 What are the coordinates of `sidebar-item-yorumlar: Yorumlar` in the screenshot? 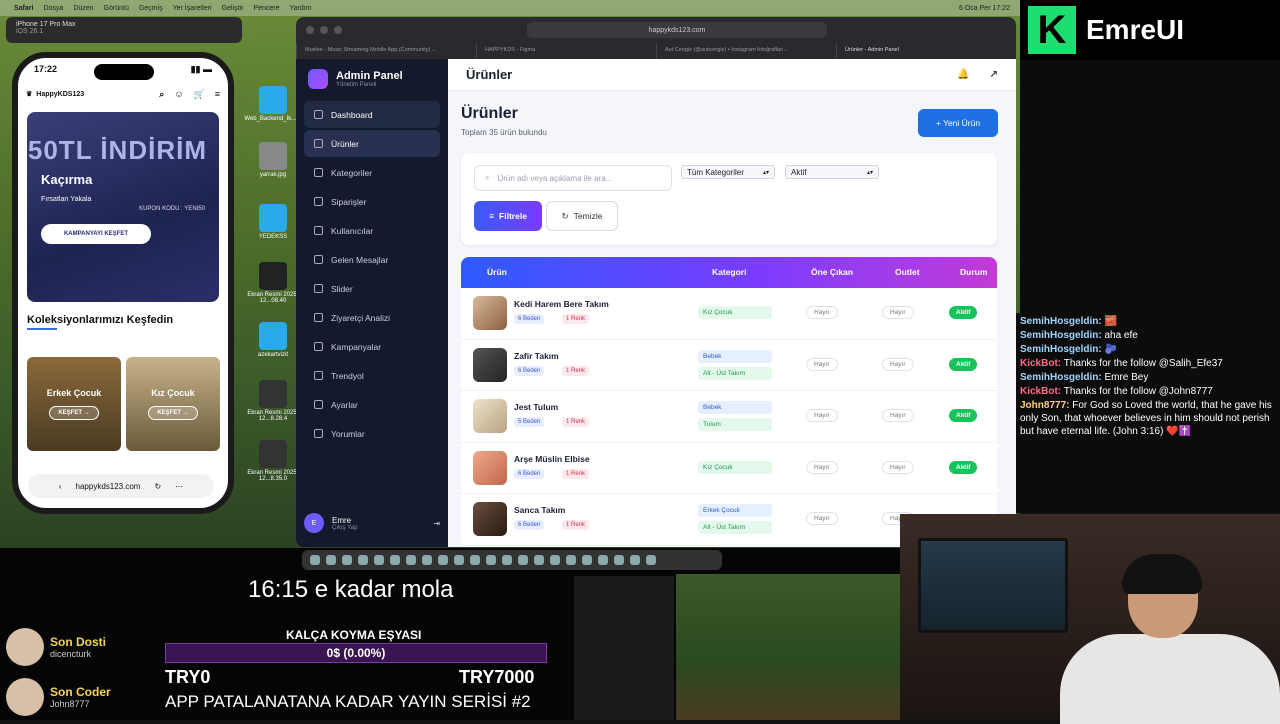 It's located at (372, 433).